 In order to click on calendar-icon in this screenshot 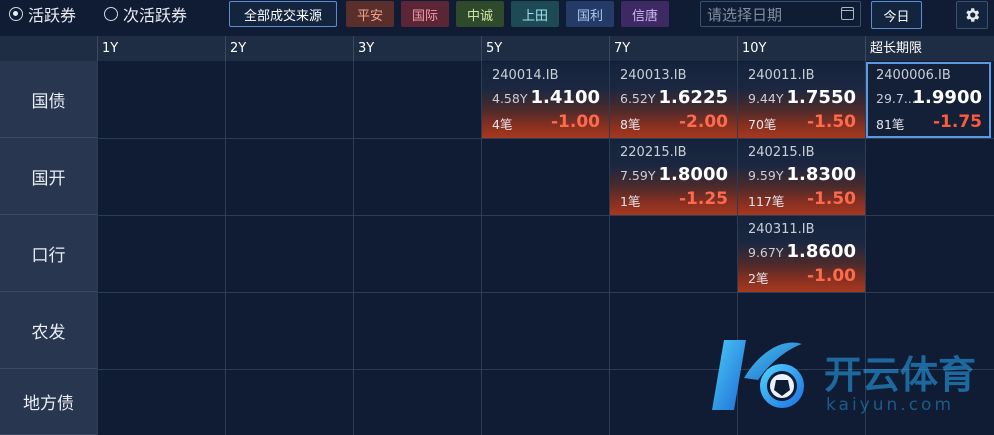, I will do `click(847, 13)`.